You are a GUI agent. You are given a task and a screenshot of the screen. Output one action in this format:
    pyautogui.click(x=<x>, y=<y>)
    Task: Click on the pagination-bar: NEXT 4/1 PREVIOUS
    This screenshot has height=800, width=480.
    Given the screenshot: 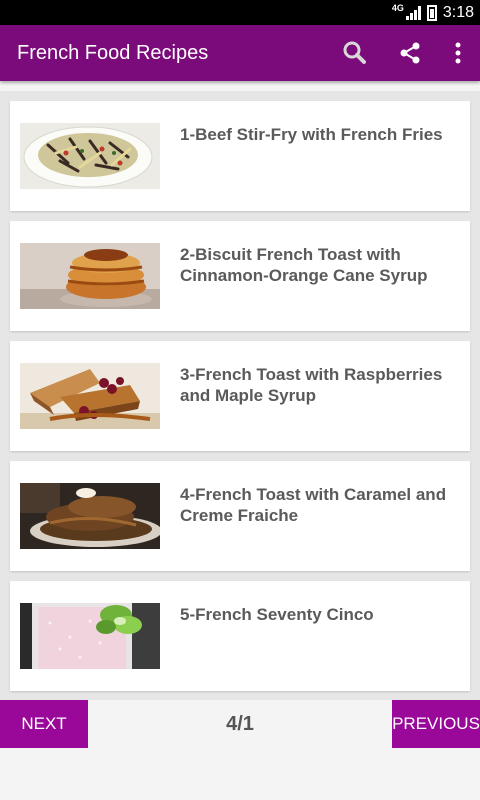 What is the action you would take?
    pyautogui.click(x=240, y=750)
    